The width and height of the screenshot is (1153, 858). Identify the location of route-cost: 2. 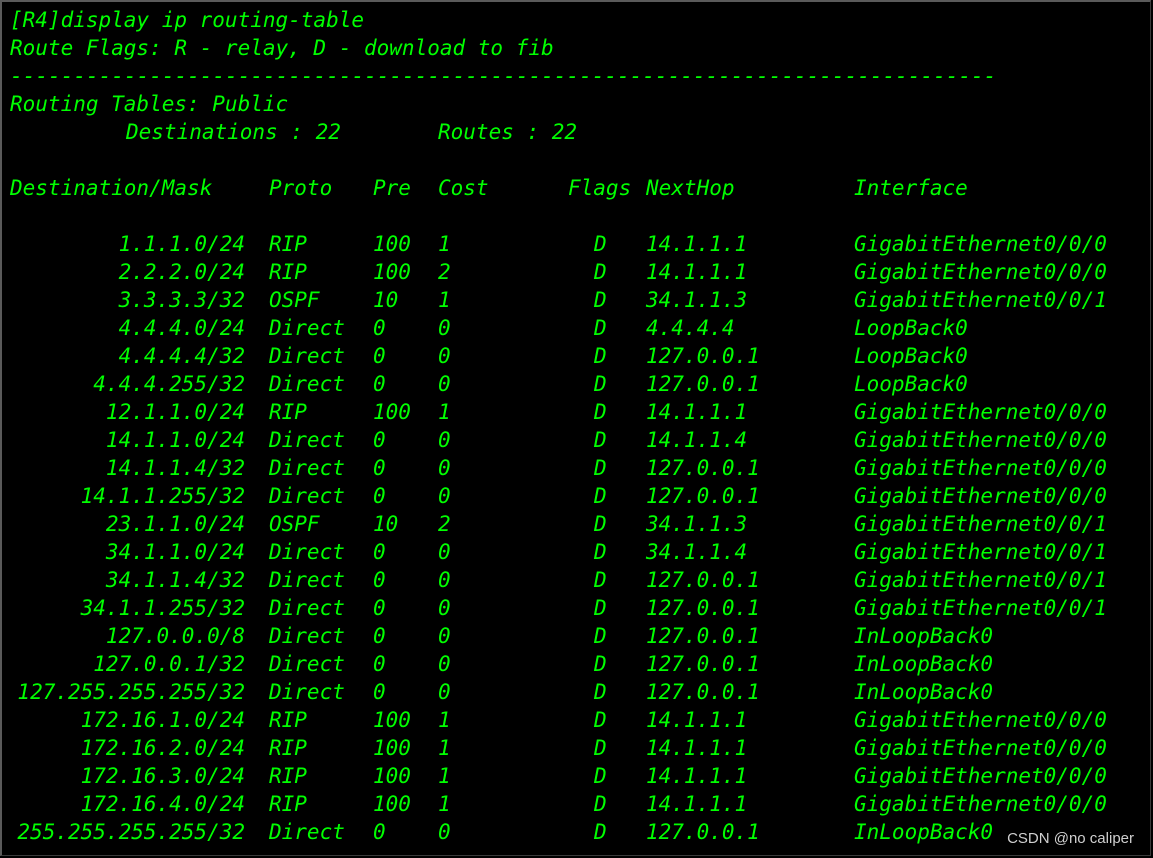
(444, 524).